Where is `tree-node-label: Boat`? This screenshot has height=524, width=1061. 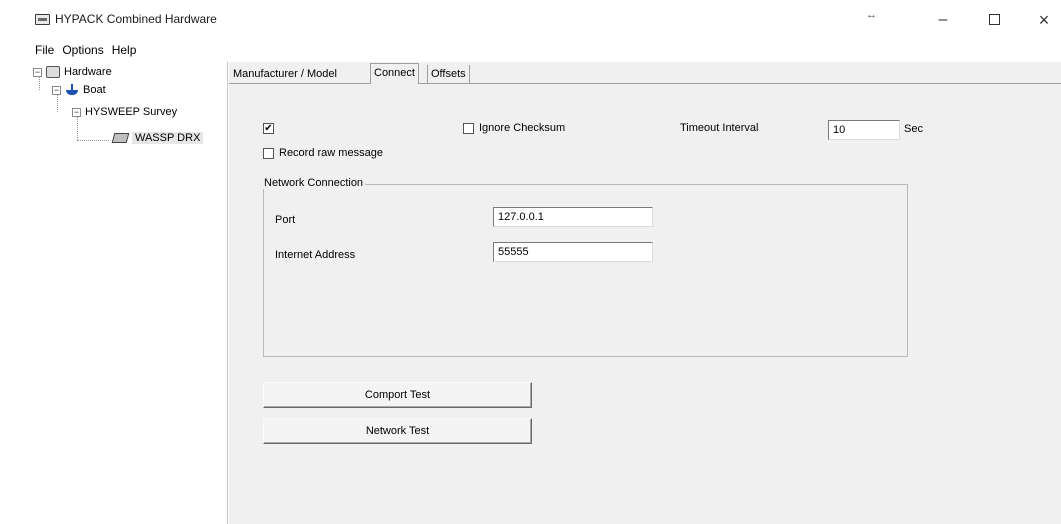
tree-node-label: Boat is located at coordinates (94, 90).